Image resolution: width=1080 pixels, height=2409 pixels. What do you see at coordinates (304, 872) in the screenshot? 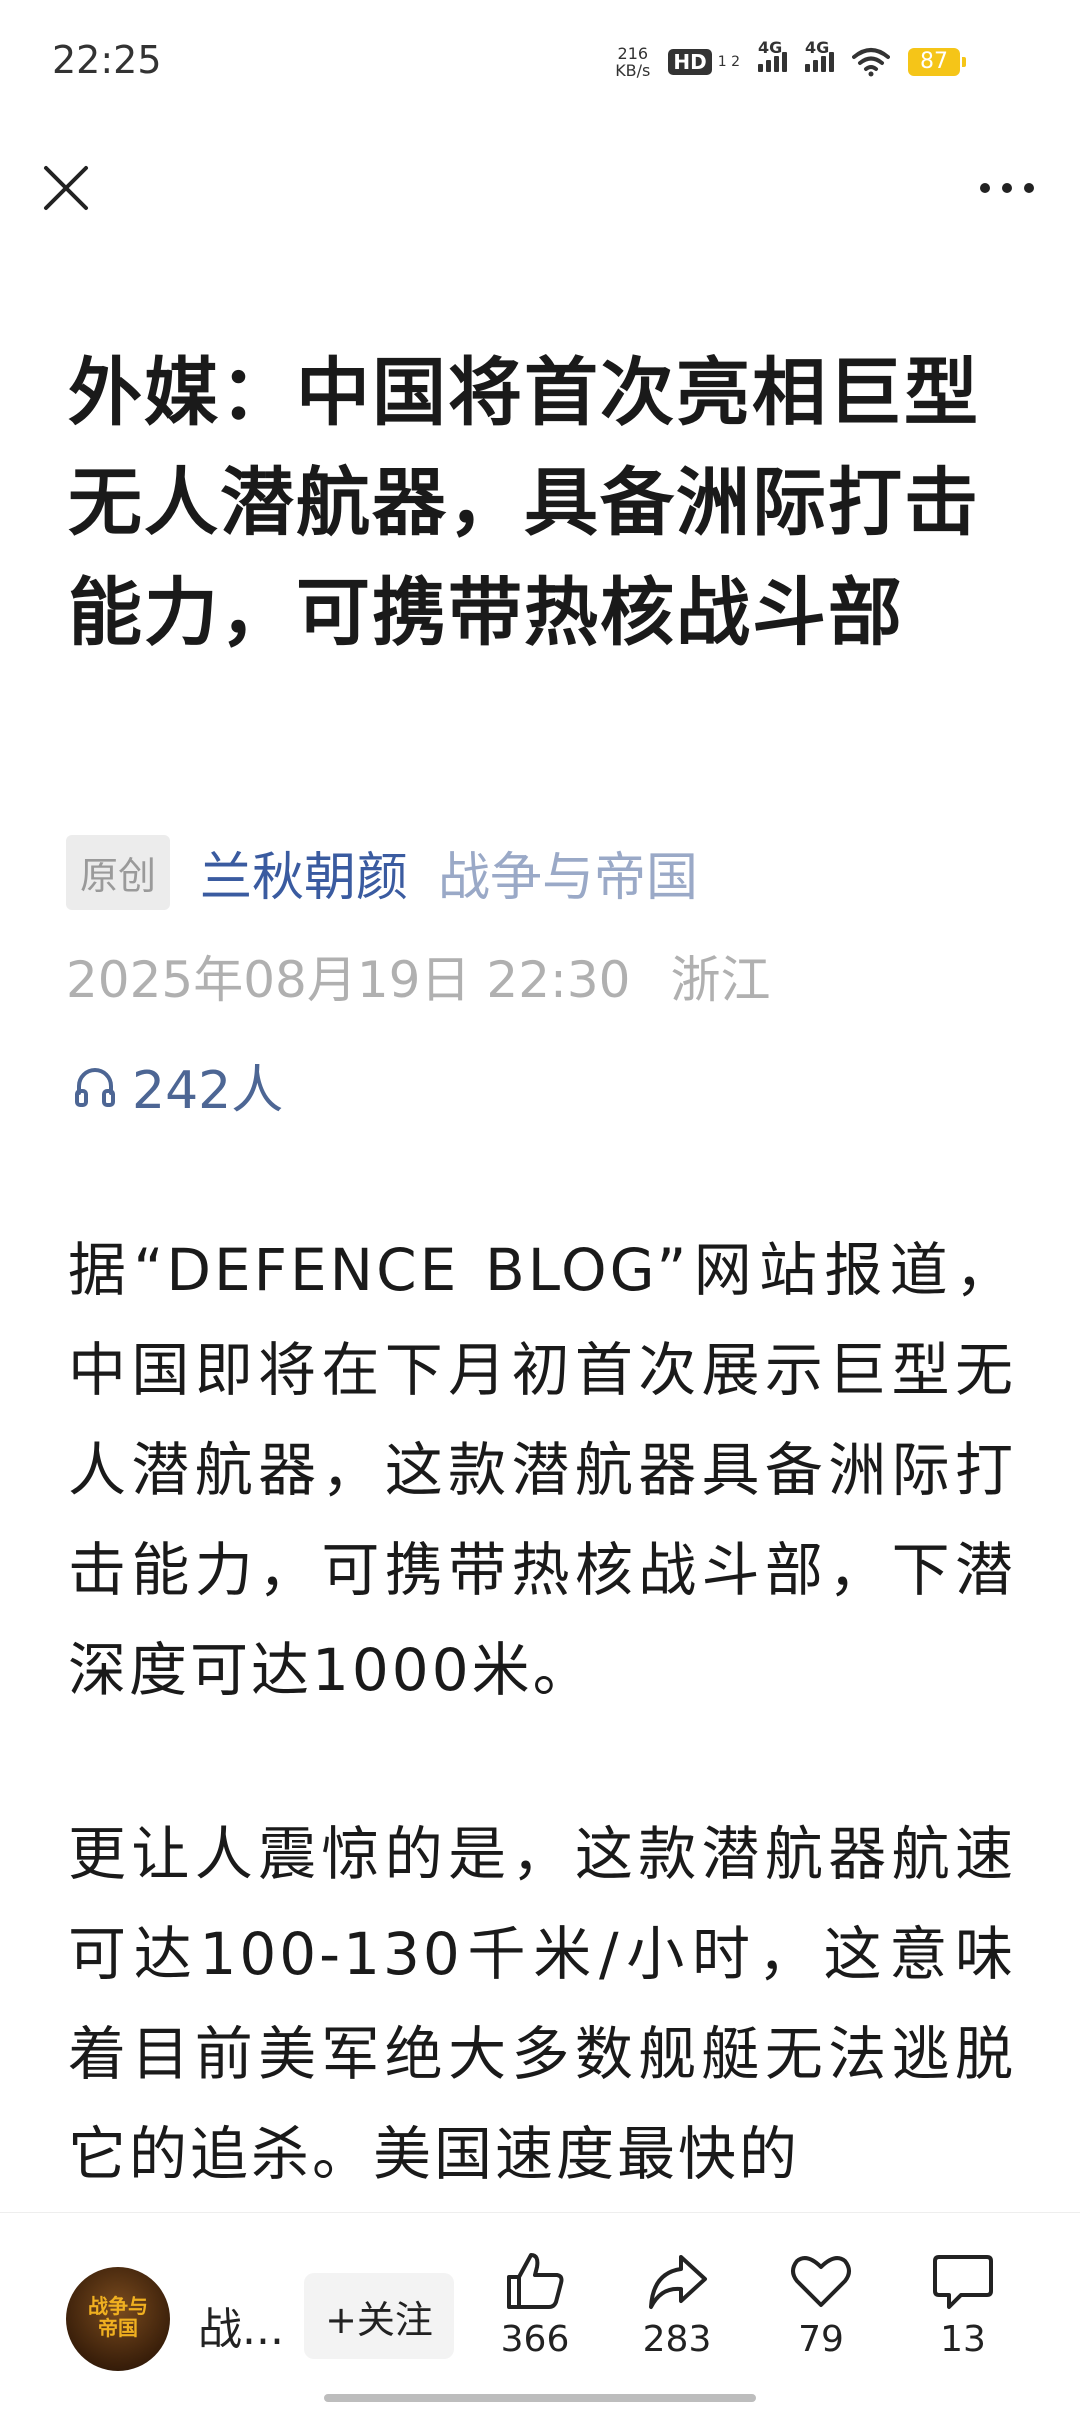
I see `author-name-link: 兰秋朝颜` at bounding box center [304, 872].